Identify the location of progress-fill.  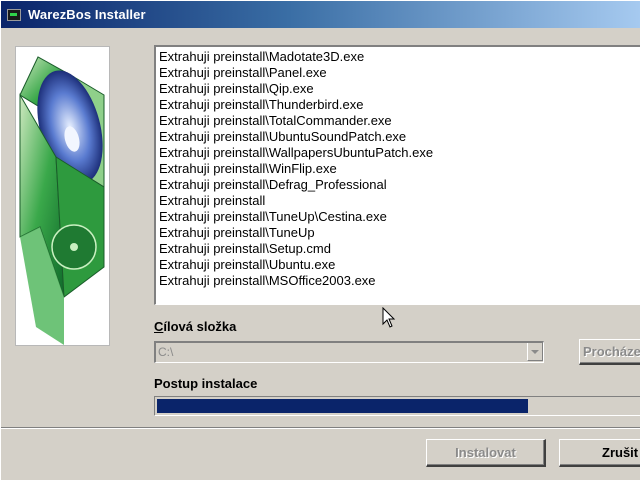
(343, 406).